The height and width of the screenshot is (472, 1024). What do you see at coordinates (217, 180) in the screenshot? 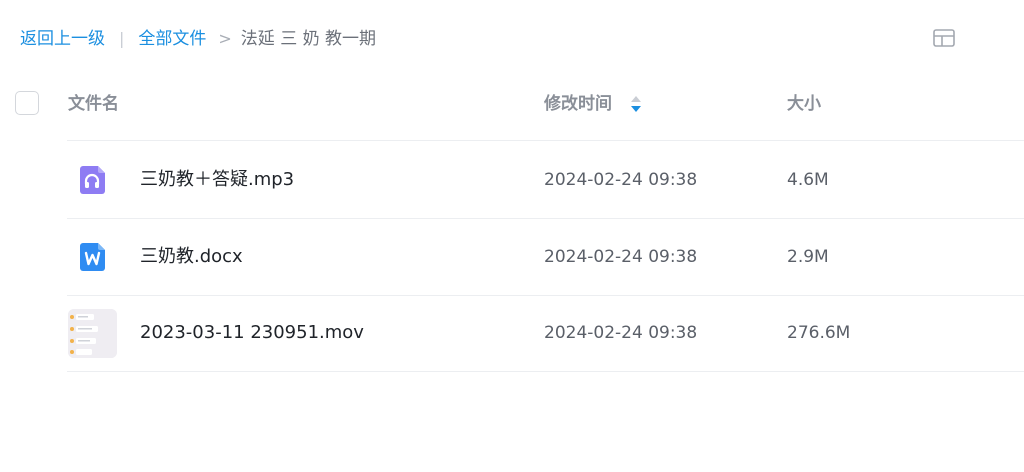
I see `file-name: 三奶教＋答疑.mp3` at bounding box center [217, 180].